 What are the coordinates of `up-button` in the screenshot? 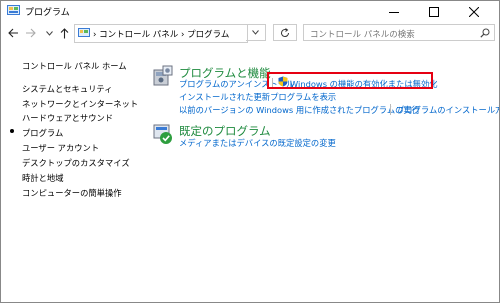 It's located at (64, 33).